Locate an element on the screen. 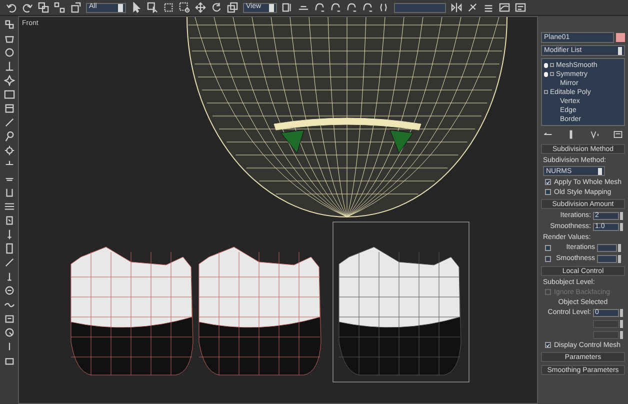 Image resolution: width=628 pixels, height=404 pixels. window-crossing-icon is located at coordinates (184, 7).